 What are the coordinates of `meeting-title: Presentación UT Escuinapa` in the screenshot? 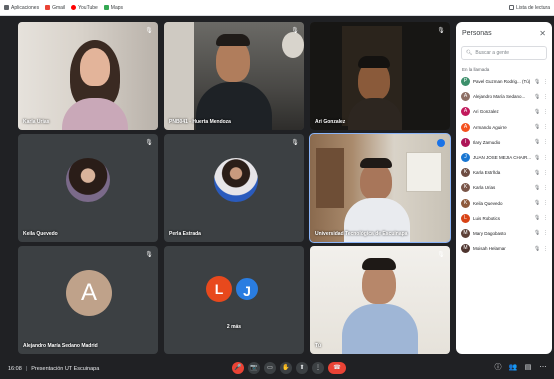 It's located at (65, 368).